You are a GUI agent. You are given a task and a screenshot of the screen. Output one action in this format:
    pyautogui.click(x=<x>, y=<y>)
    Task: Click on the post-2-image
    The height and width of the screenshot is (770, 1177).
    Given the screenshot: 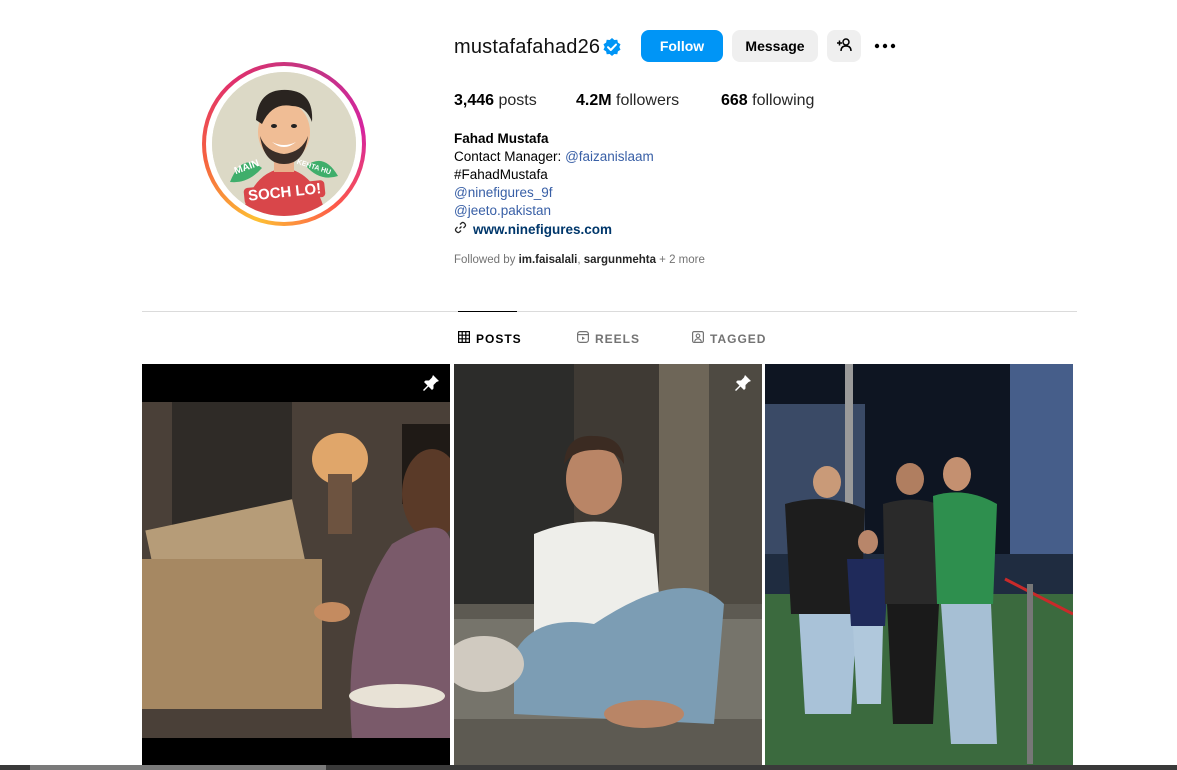 What is the action you would take?
    pyautogui.click(x=608, y=564)
    